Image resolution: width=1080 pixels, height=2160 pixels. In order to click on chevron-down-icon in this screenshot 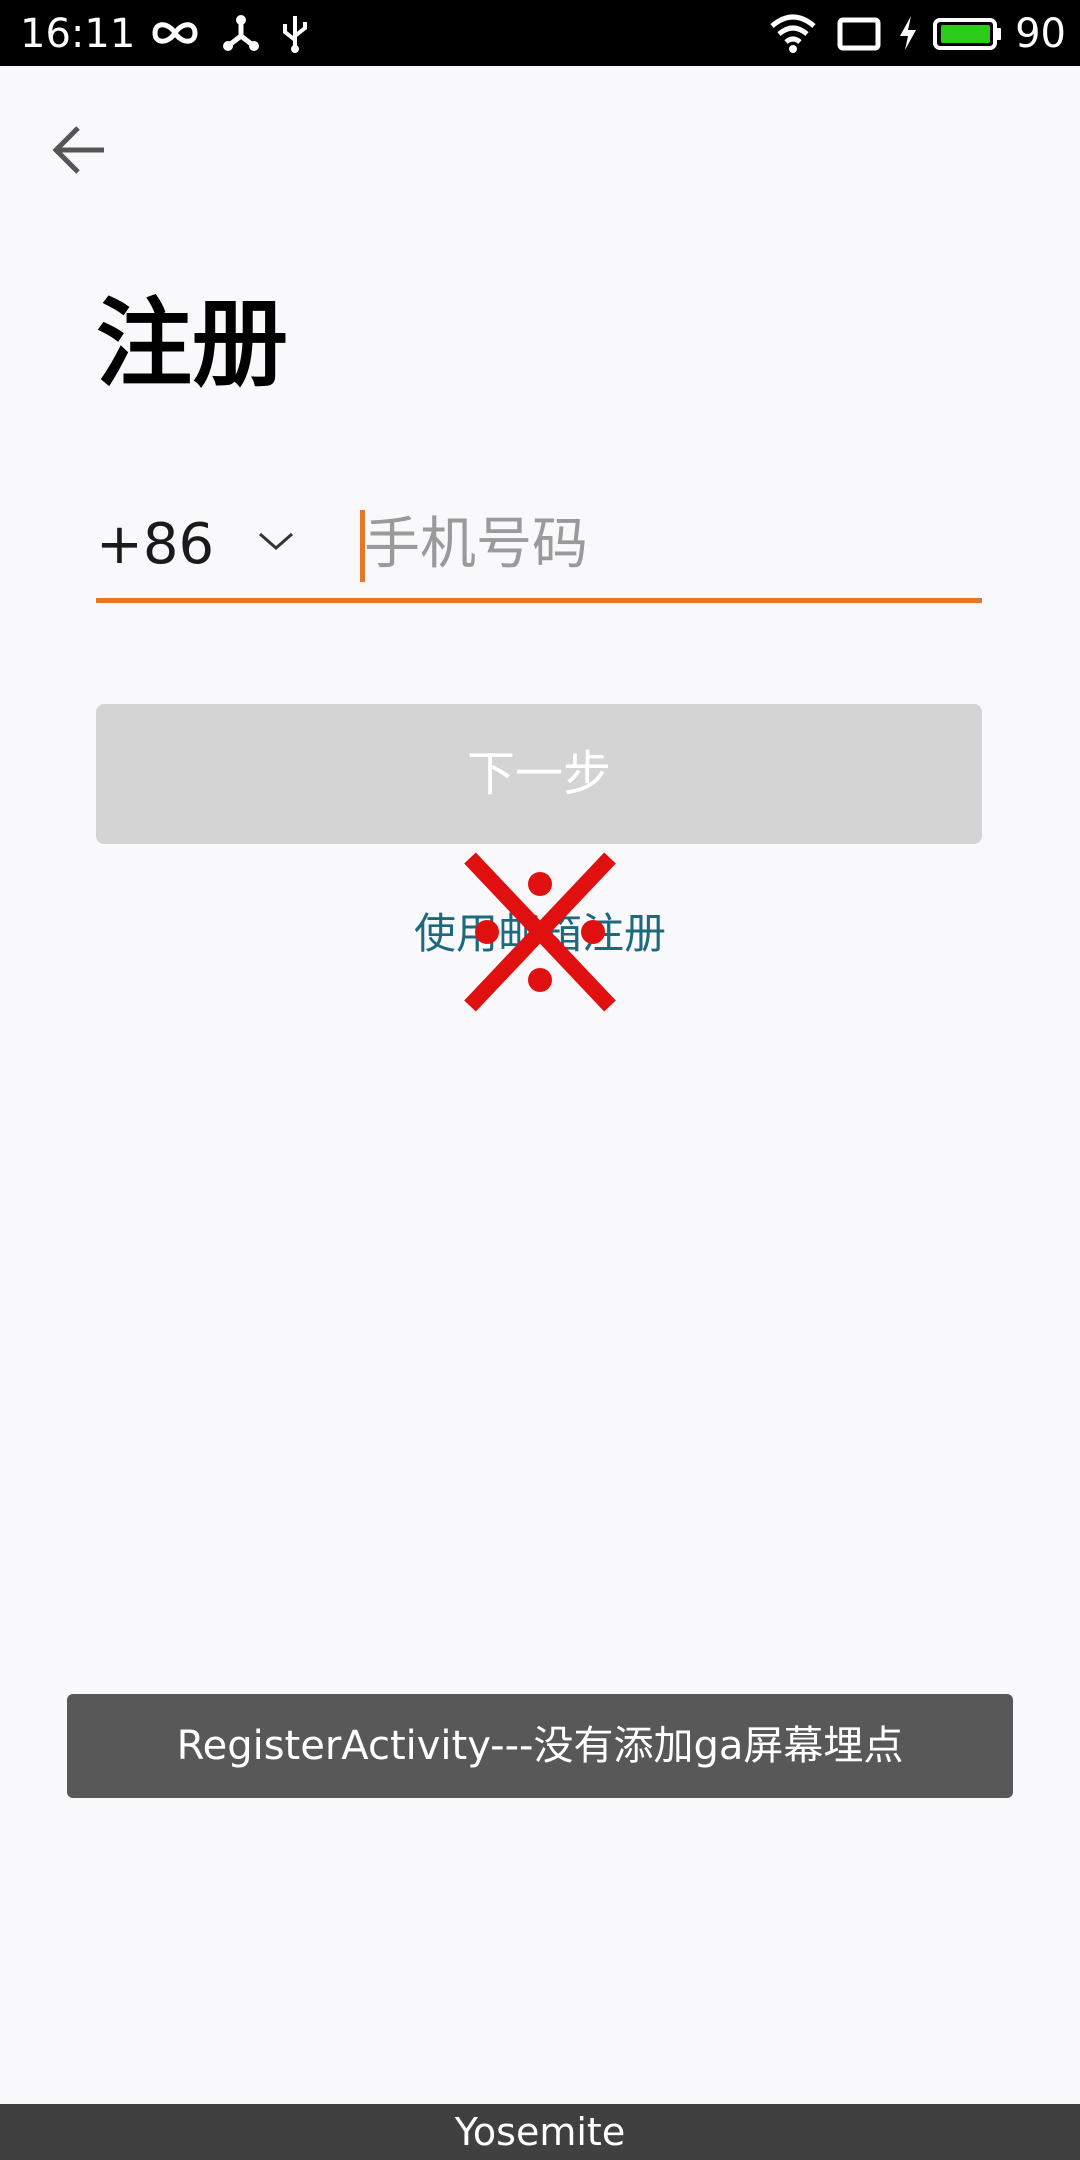, I will do `click(276, 541)`.